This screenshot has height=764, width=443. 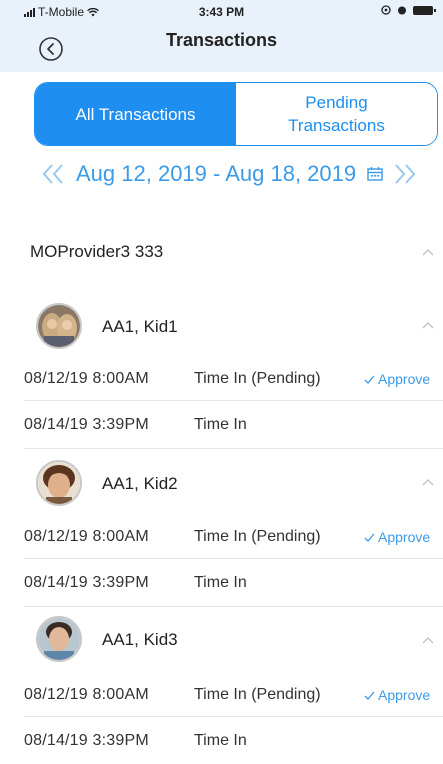 I want to click on calendar-icon, so click(x=375, y=174).